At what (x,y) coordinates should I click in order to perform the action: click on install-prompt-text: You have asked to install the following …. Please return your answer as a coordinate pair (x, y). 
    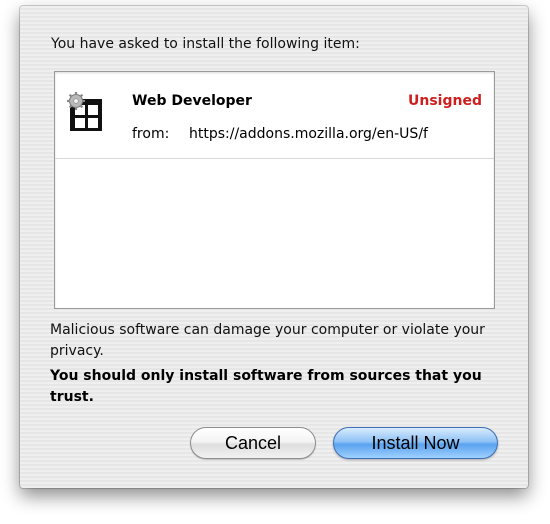
    Looking at the image, I should click on (205, 44).